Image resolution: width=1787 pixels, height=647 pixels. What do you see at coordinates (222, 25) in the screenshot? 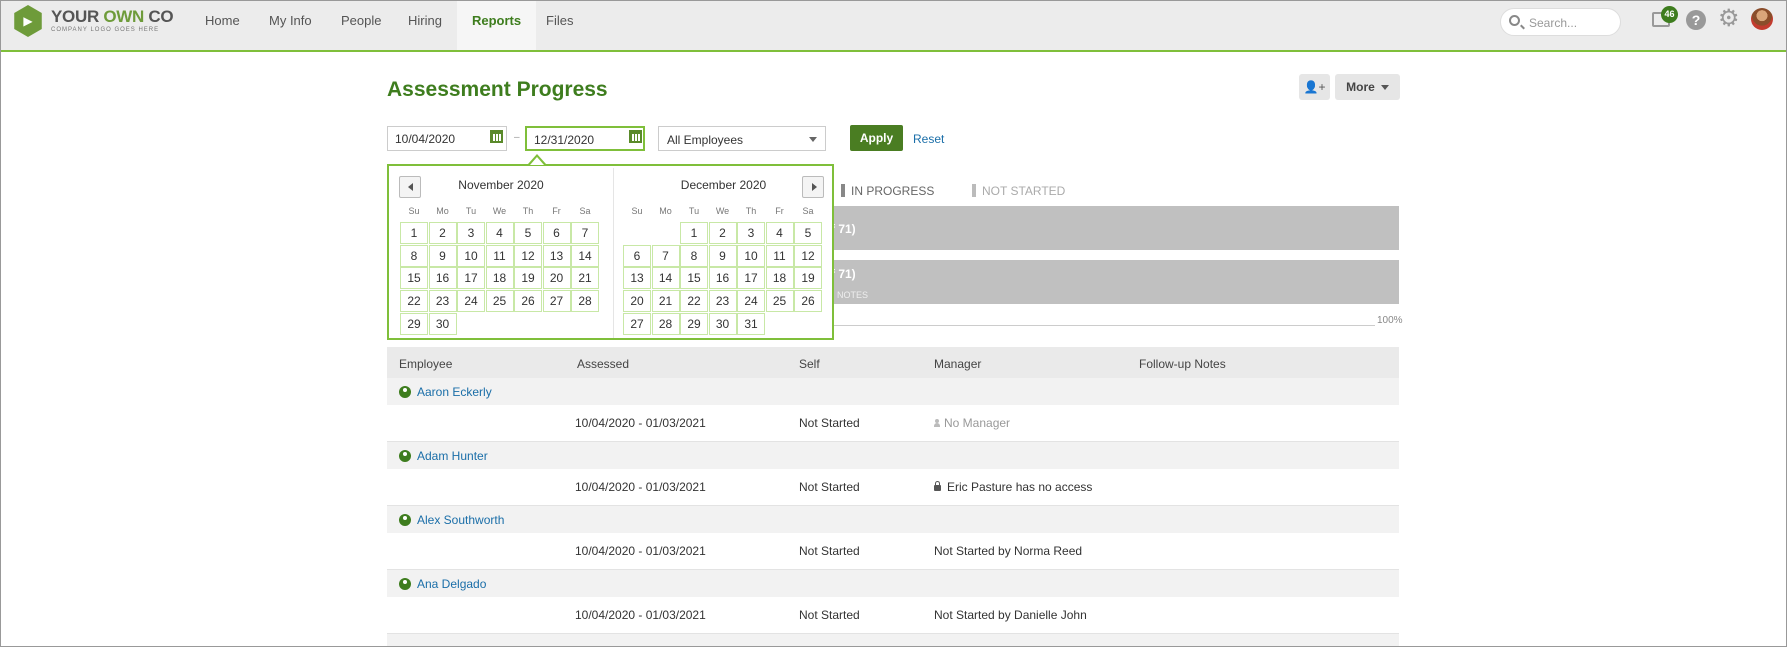
I see `nav-tab-home: Home` at bounding box center [222, 25].